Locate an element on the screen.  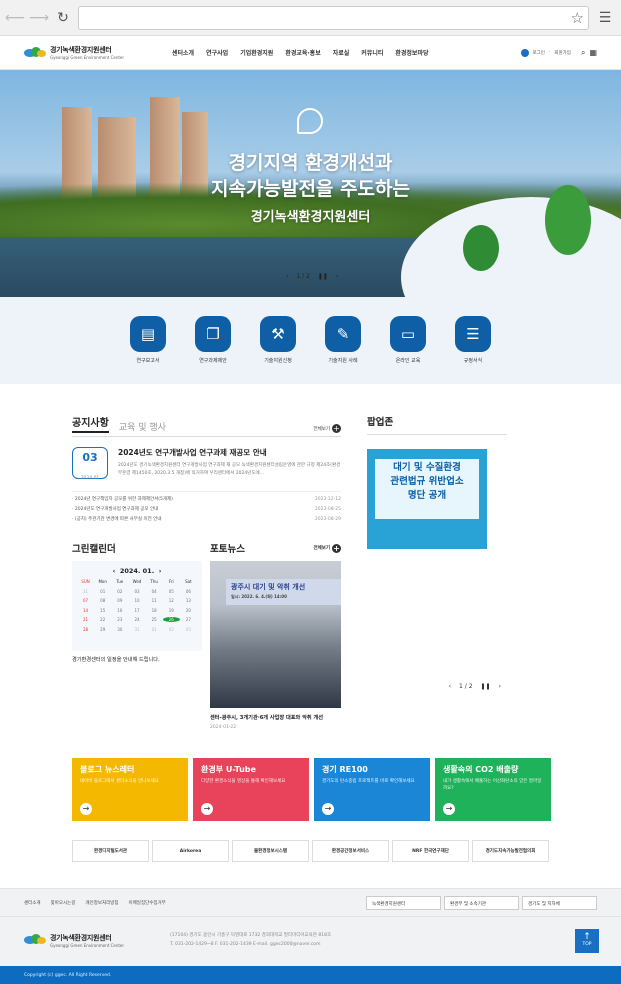
photo-news-image: 광주시 대기 및 악취 개선 일시: 2022. 6. 4.(화) 14:00 is located at coordinates (275, 634).